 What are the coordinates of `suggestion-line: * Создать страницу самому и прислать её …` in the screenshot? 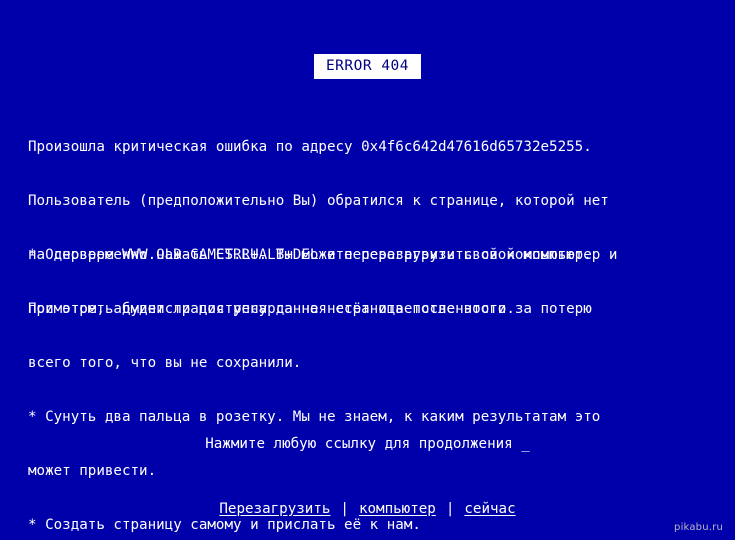 It's located at (224, 525).